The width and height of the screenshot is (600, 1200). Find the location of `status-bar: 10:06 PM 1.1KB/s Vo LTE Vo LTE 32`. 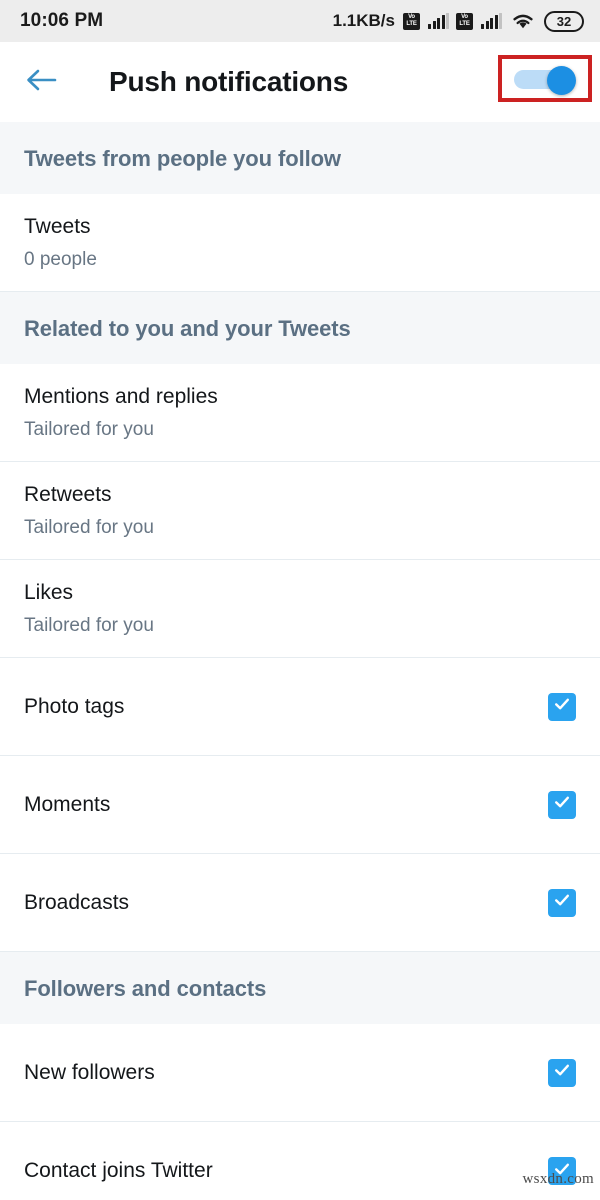

status-bar: 10:06 PM 1.1KB/s Vo LTE Vo LTE 32 is located at coordinates (300, 21).